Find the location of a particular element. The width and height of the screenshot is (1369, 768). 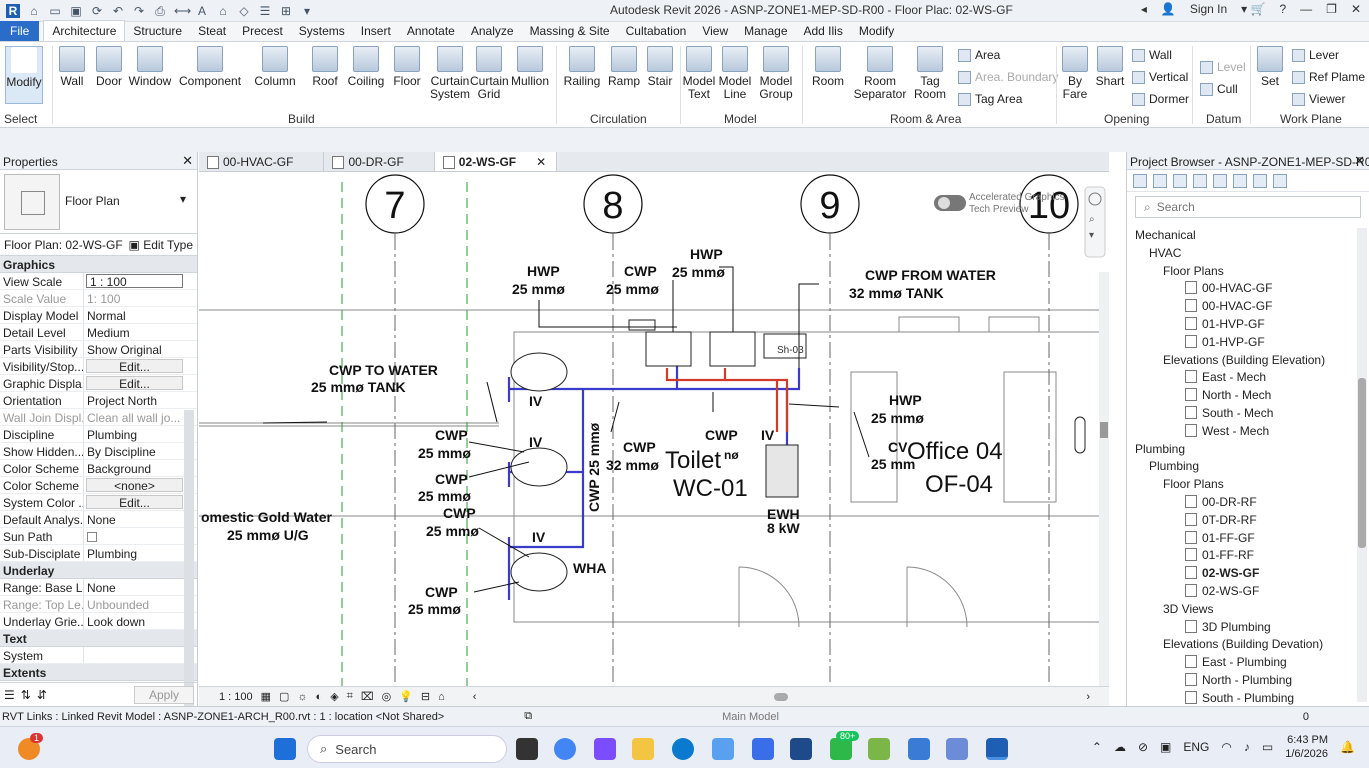

tab-steel: Steat is located at coordinates (212, 31).